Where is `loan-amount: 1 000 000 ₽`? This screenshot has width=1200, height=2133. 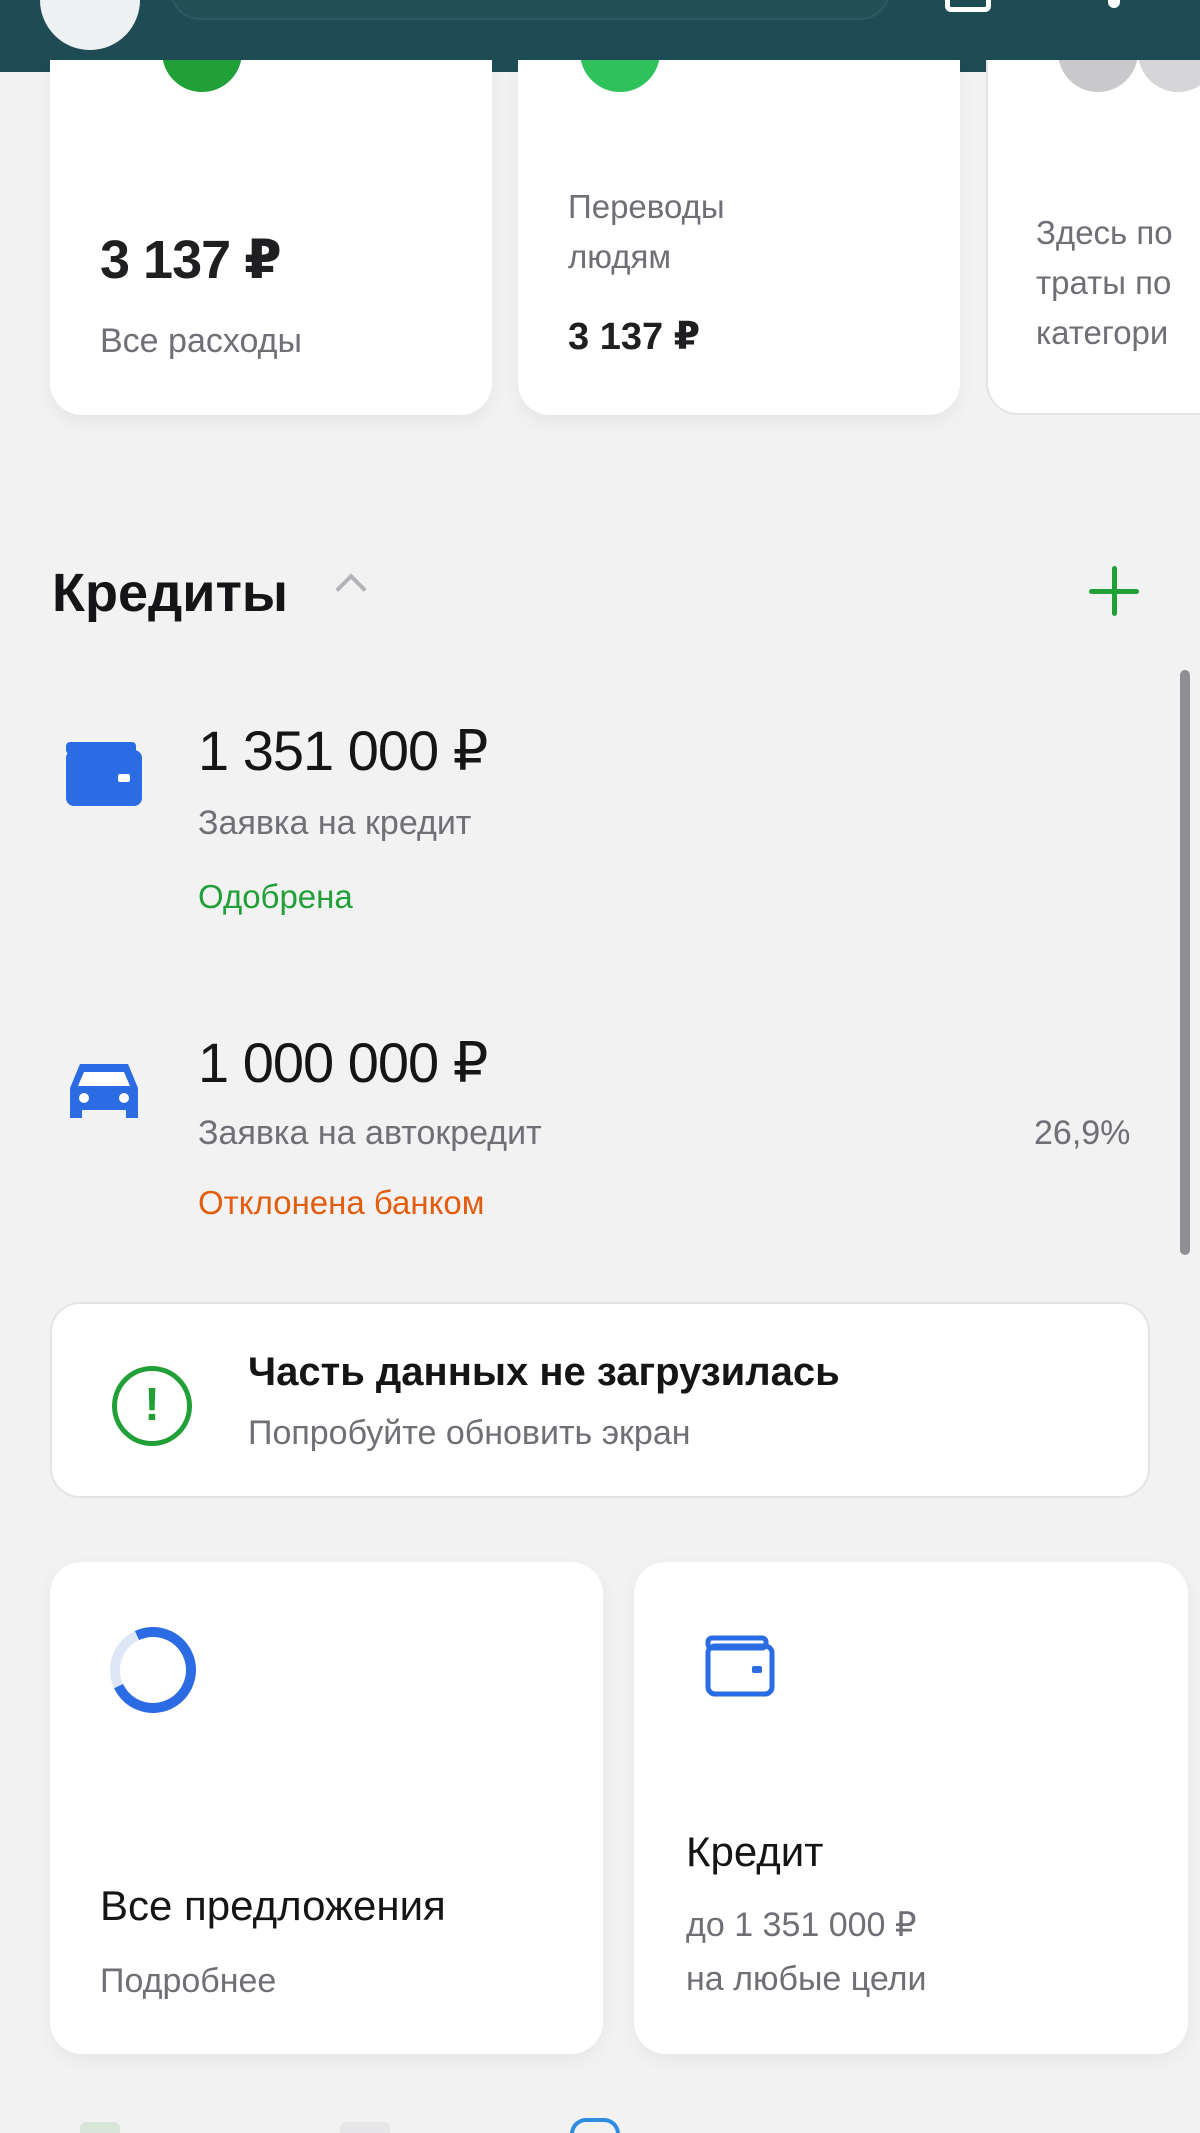 loan-amount: 1 000 000 ₽ is located at coordinates (343, 1062).